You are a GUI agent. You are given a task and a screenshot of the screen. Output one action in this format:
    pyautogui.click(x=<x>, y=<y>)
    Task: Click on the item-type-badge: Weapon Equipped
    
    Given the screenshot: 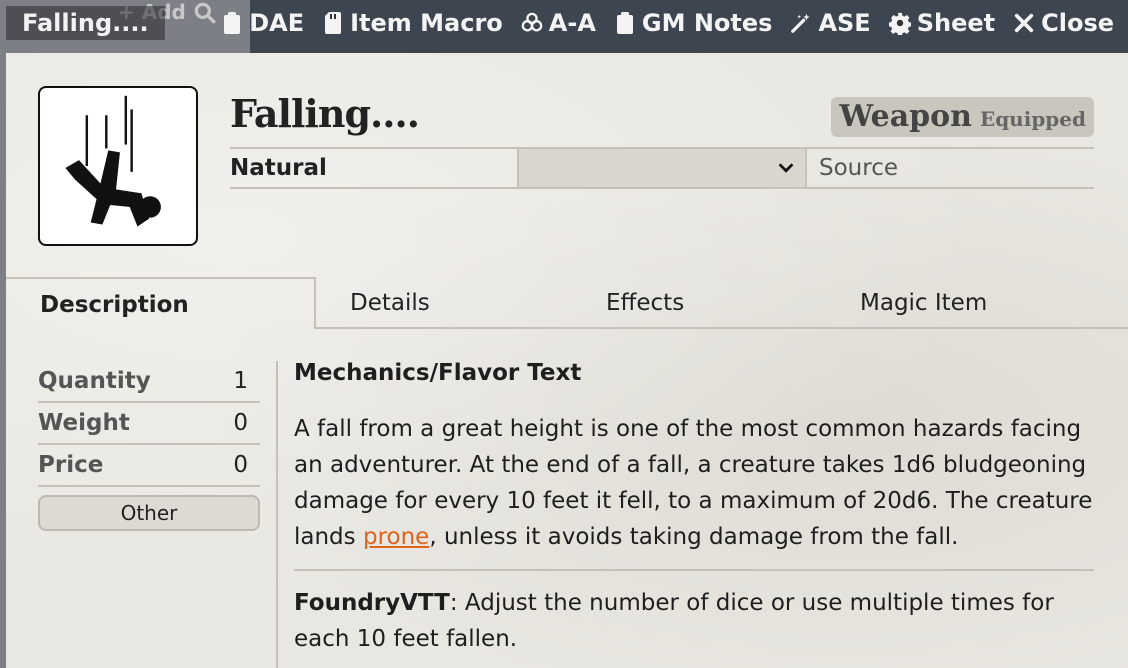 What is the action you would take?
    pyautogui.click(x=962, y=117)
    